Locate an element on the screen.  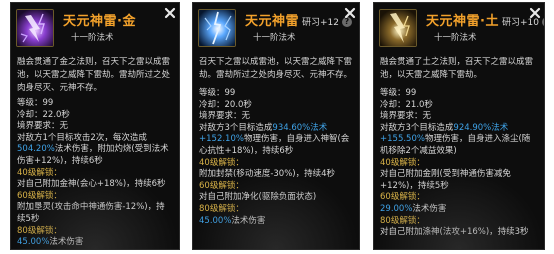
unlock-60-text: 对自己附加净化(驱除负面状态) is located at coordinates (258, 197).